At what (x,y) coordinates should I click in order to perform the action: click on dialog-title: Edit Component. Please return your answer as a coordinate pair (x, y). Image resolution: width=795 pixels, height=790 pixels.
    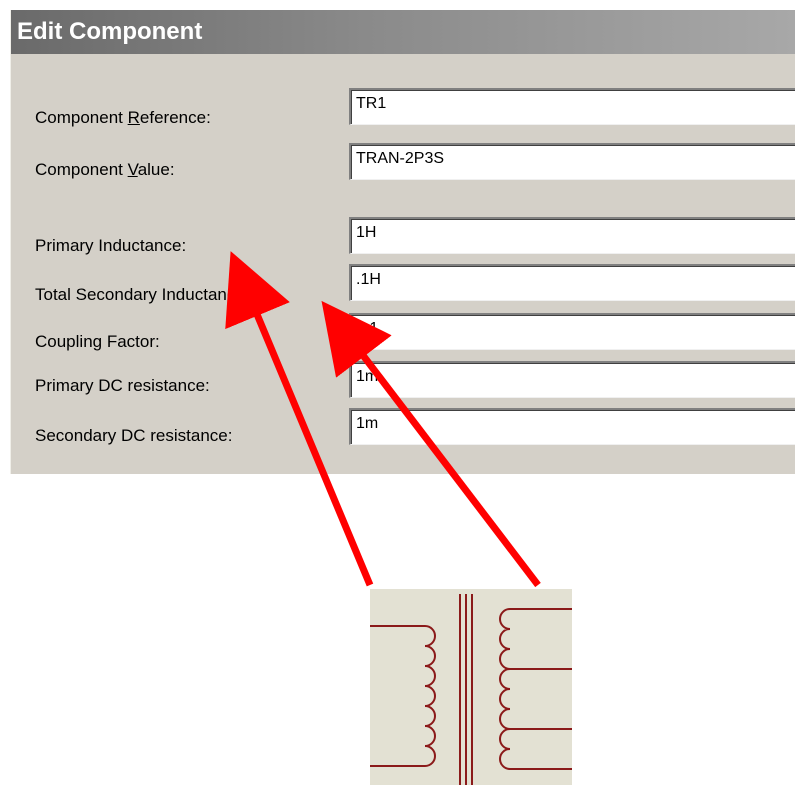
    Looking at the image, I should click on (403, 32).